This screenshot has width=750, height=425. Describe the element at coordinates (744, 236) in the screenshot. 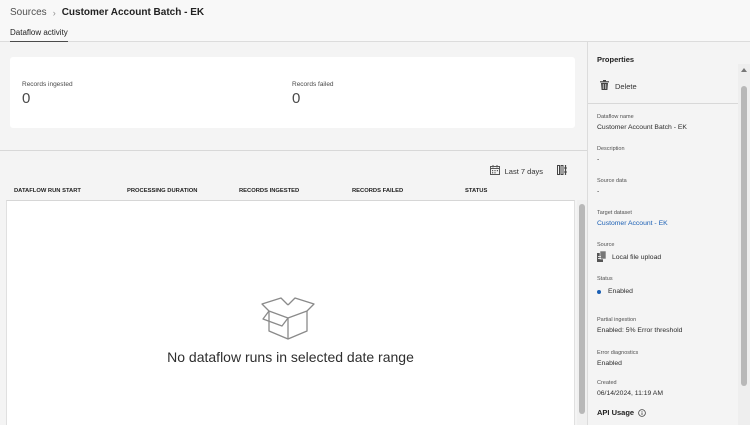

I see `panel-scrollbar-thumb` at that location.